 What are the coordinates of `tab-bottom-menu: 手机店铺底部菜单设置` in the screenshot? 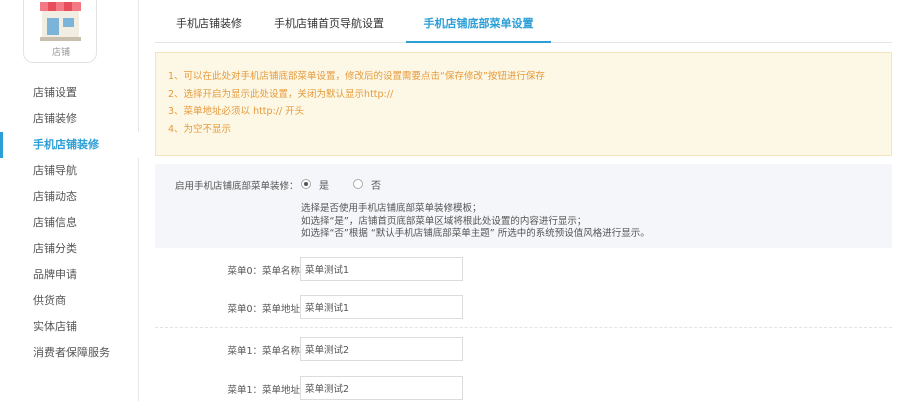 It's located at (478, 21).